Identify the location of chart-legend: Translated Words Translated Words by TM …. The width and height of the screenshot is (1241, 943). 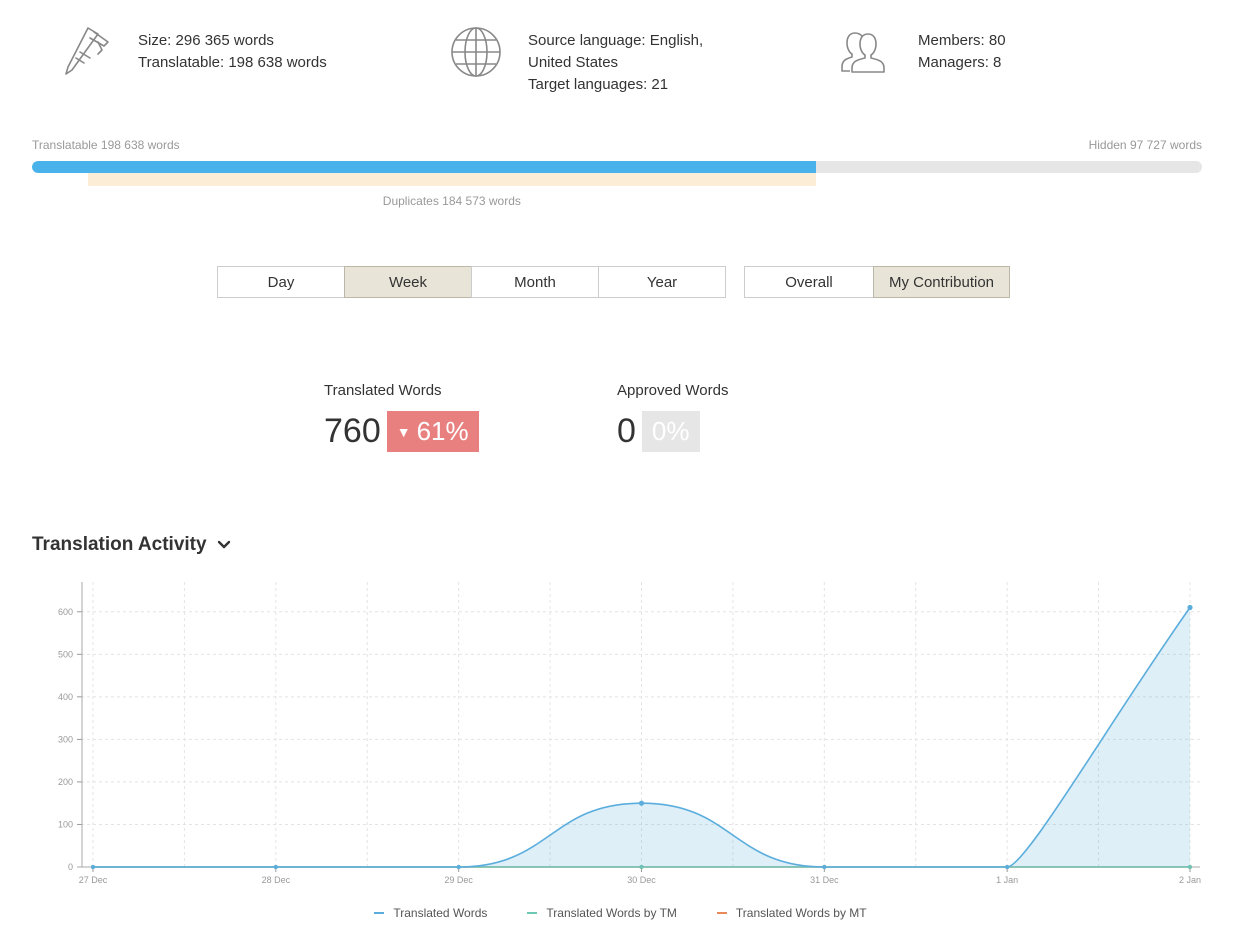
(620, 913).